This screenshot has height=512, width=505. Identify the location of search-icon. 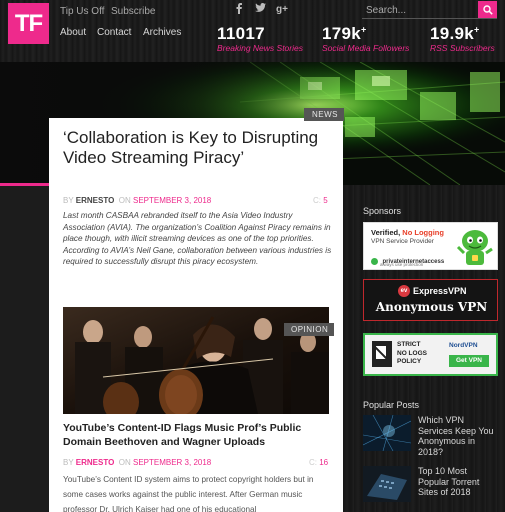
(487, 9).